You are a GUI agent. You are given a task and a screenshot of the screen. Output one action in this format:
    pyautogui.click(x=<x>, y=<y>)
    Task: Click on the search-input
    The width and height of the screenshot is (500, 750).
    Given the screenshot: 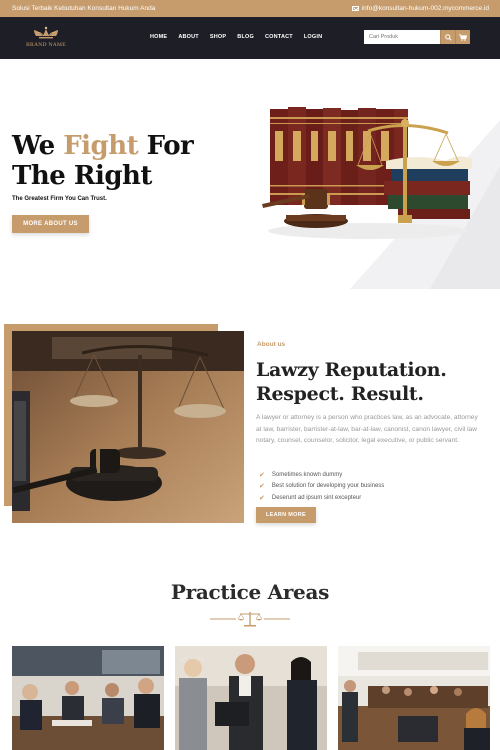 What is the action you would take?
    pyautogui.click(x=402, y=37)
    